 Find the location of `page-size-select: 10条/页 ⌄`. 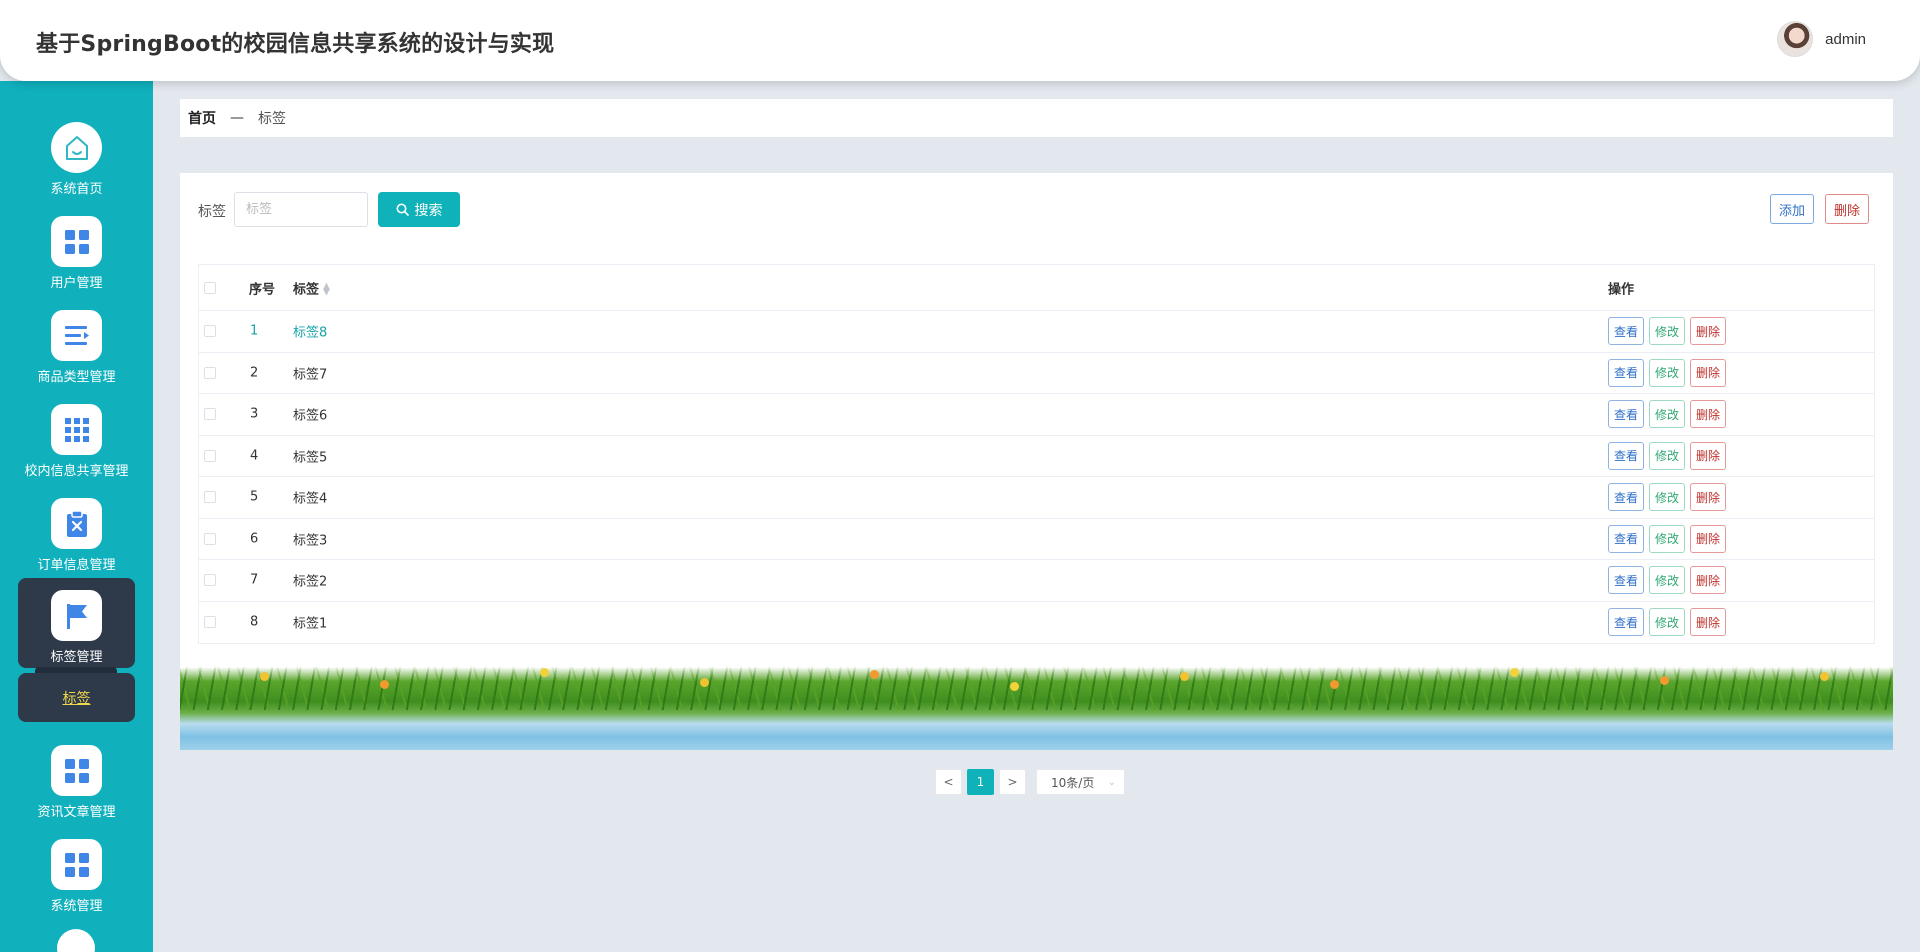

page-size-select: 10条/页 ⌄ is located at coordinates (1080, 782).